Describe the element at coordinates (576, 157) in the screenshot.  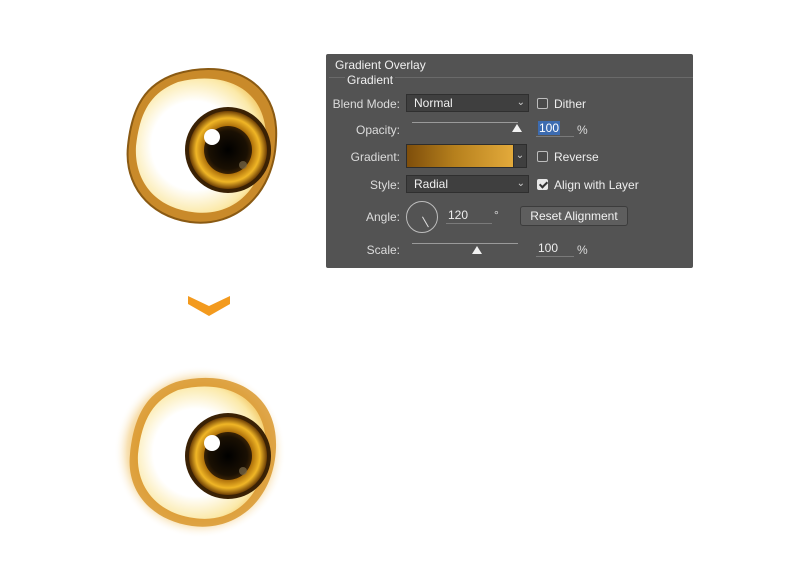
I see `reverse-label: Reverse` at that location.